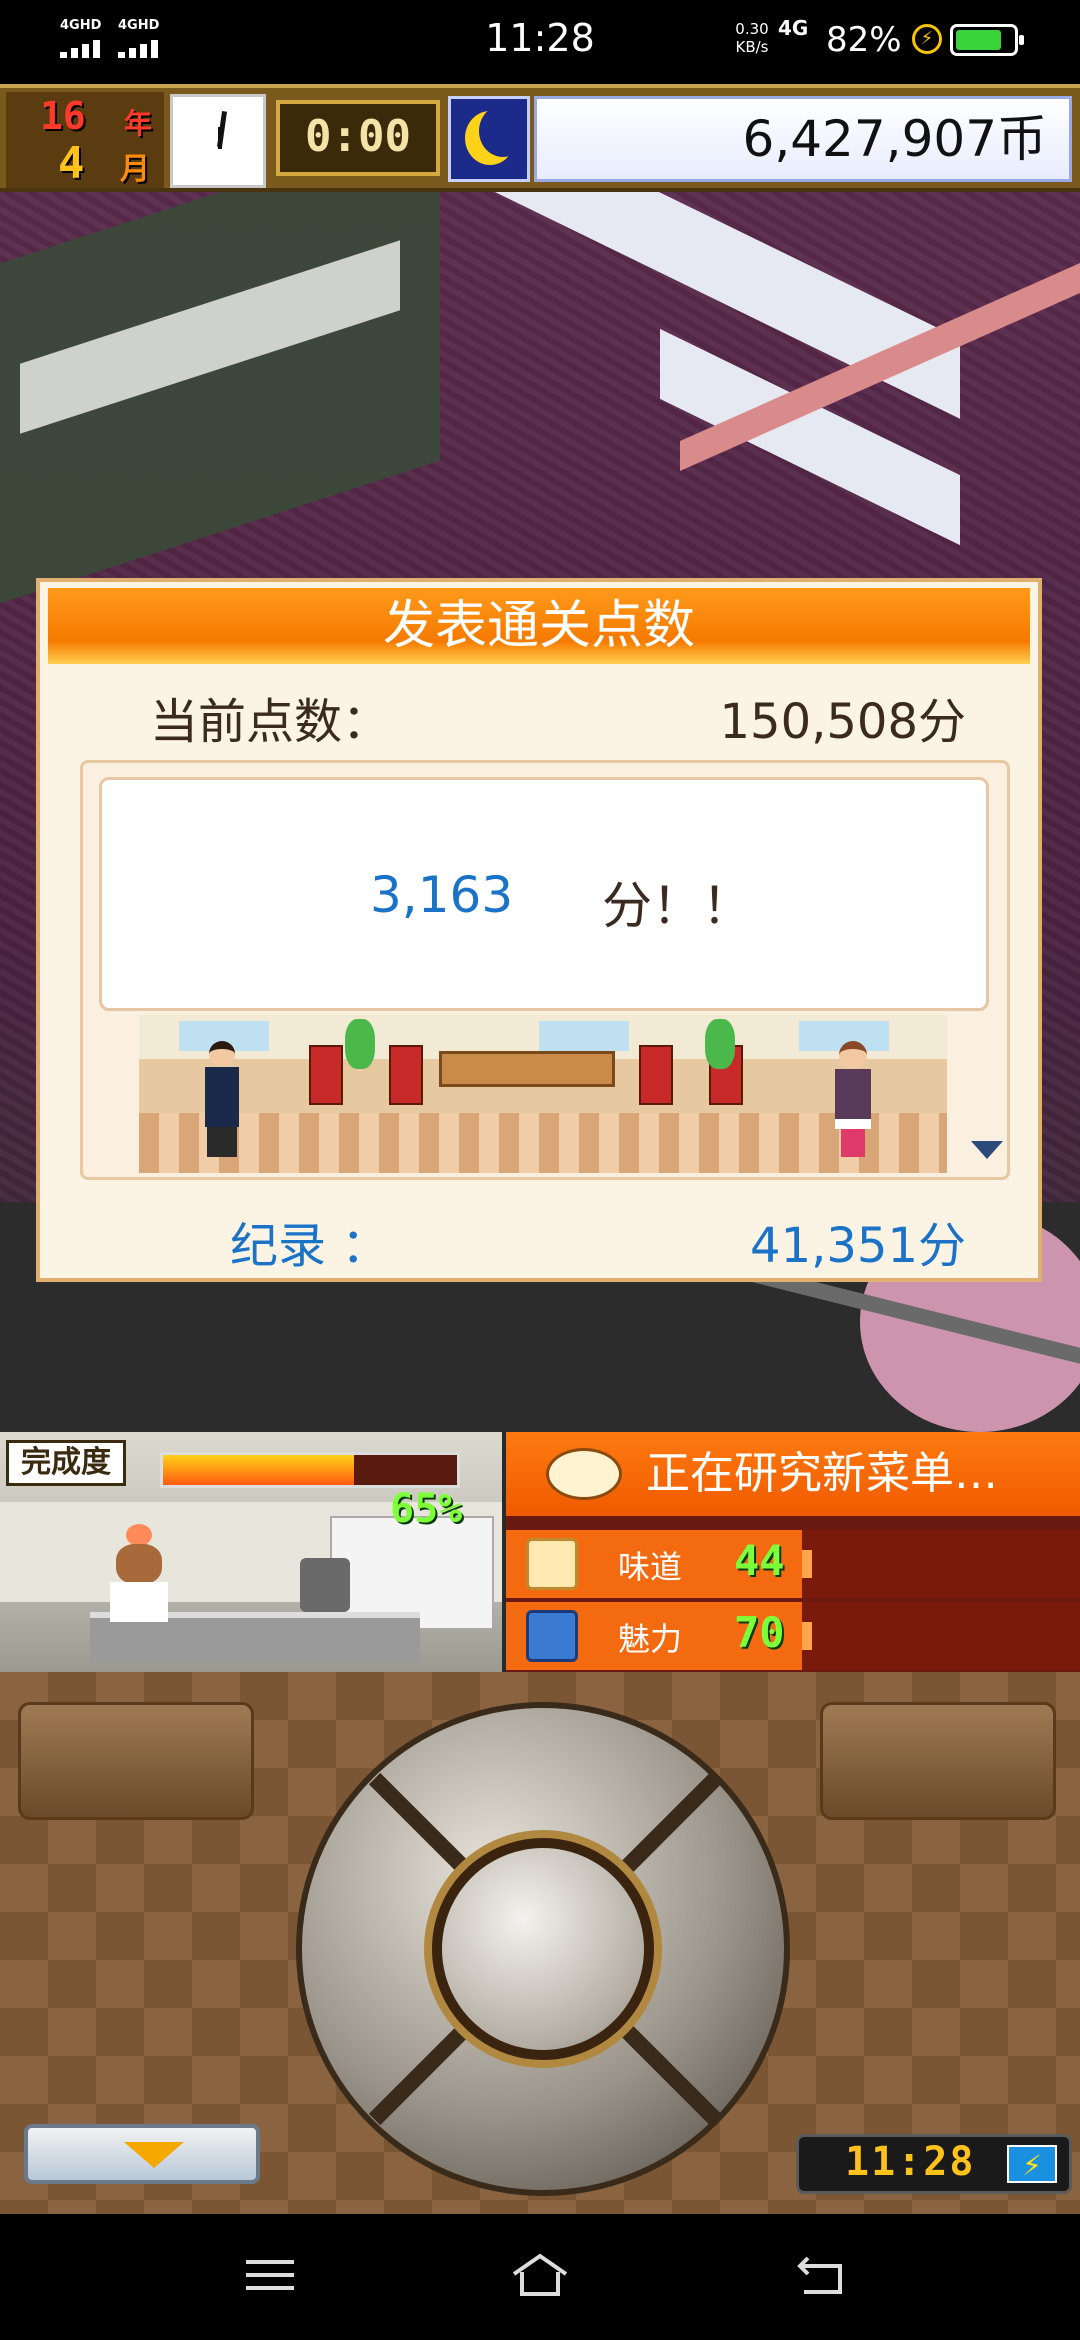  I want to click on game-time: 0:00, so click(358, 138).